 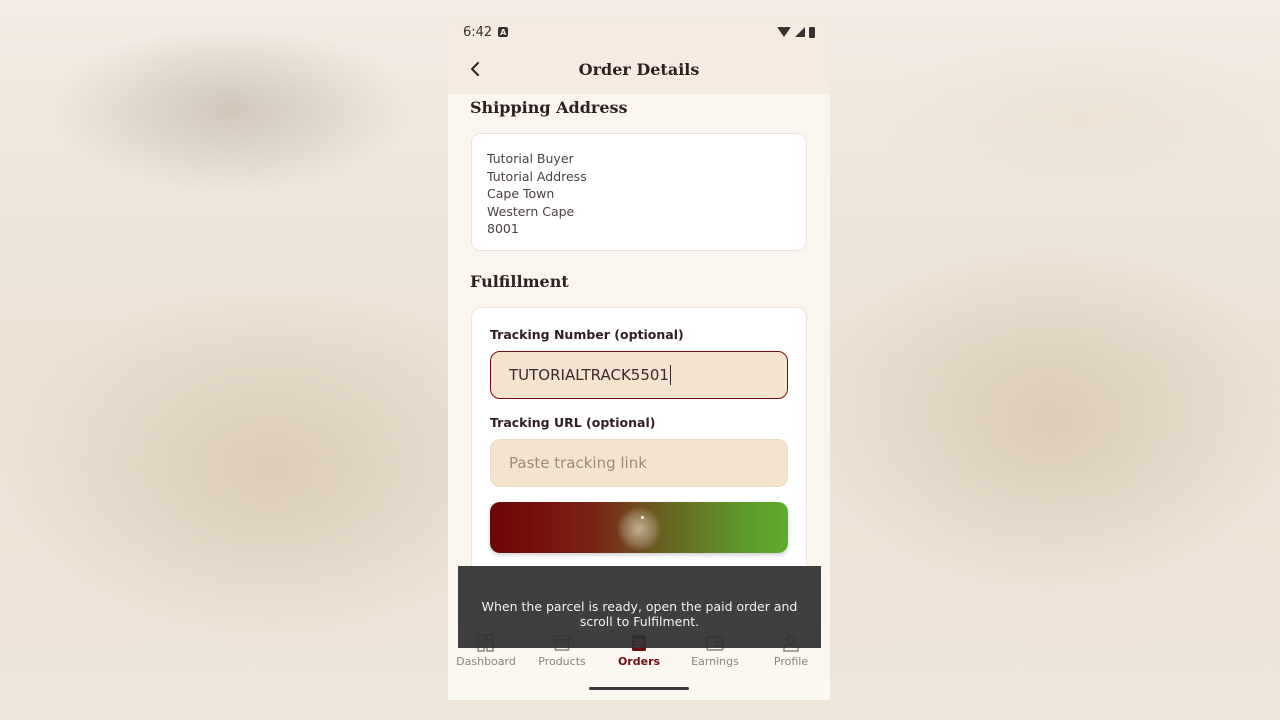 What do you see at coordinates (639, 688) in the screenshot?
I see `home-indicator` at bounding box center [639, 688].